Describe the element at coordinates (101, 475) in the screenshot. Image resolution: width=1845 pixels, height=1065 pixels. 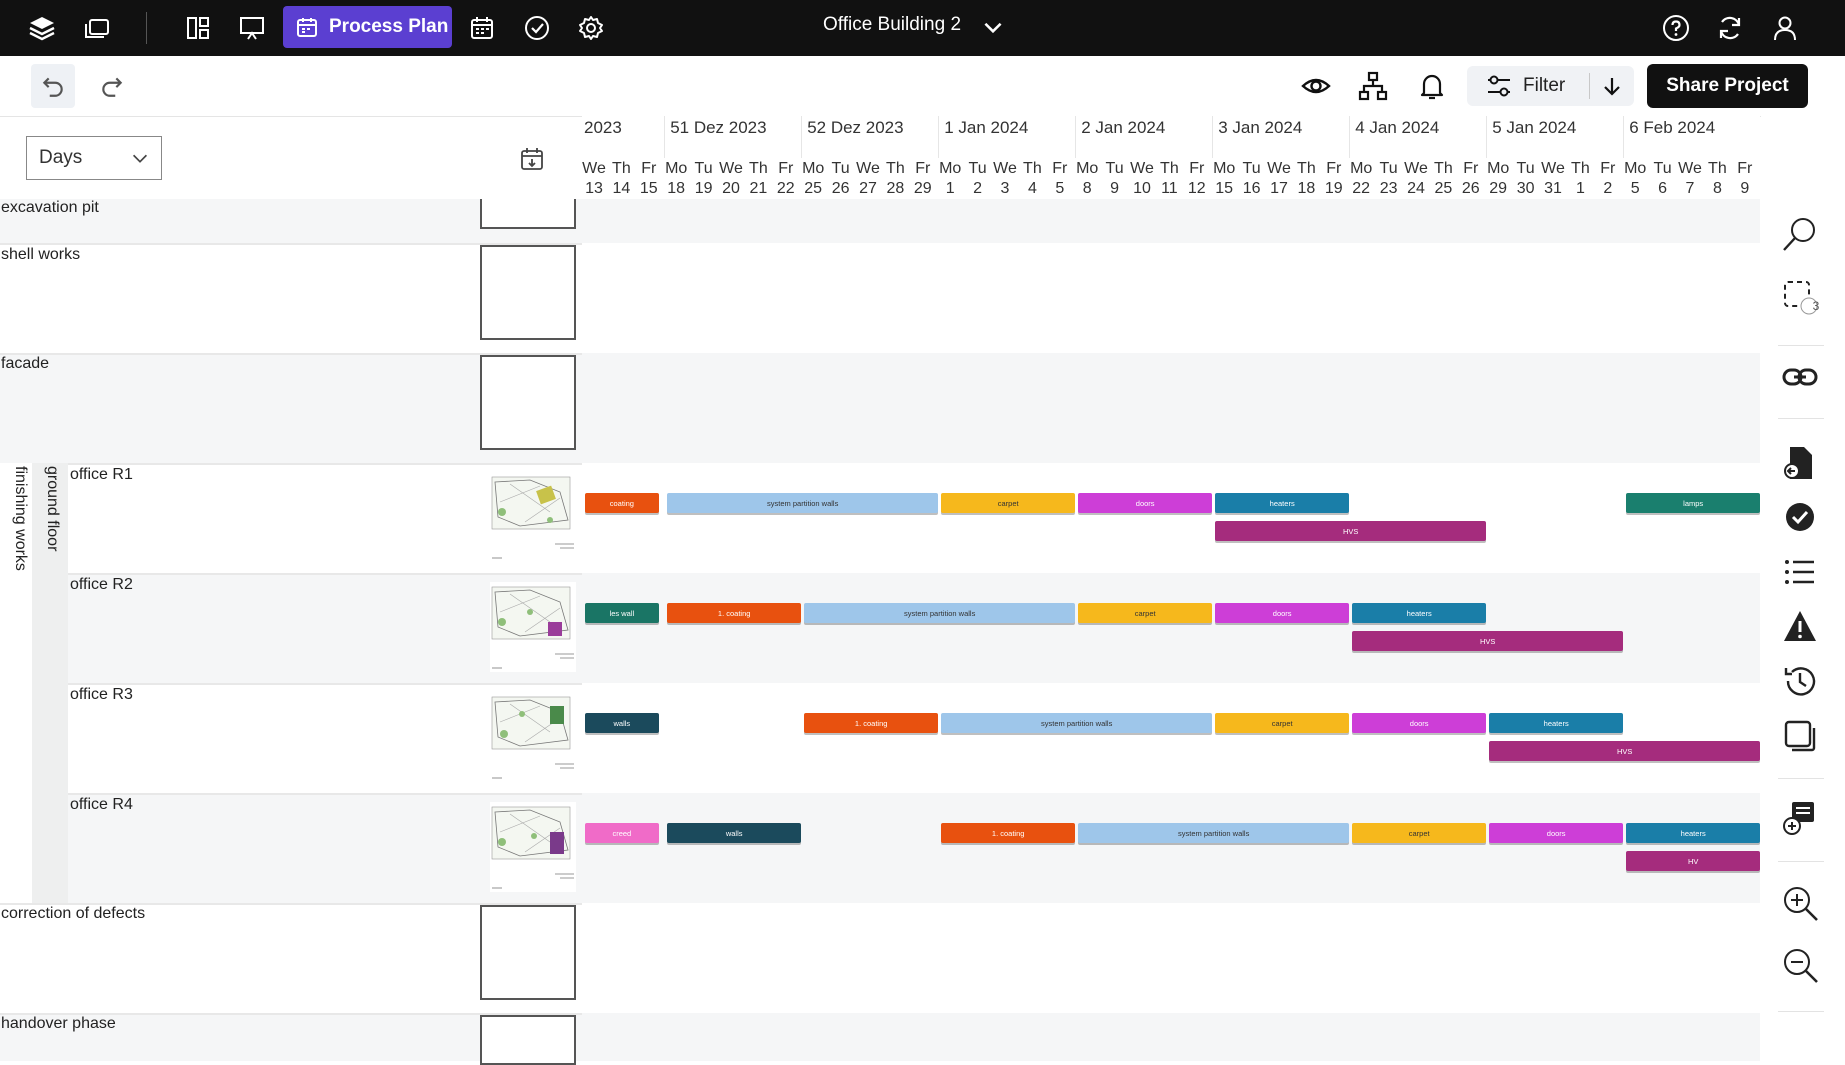
I see `row-label-r1: office R1` at that location.